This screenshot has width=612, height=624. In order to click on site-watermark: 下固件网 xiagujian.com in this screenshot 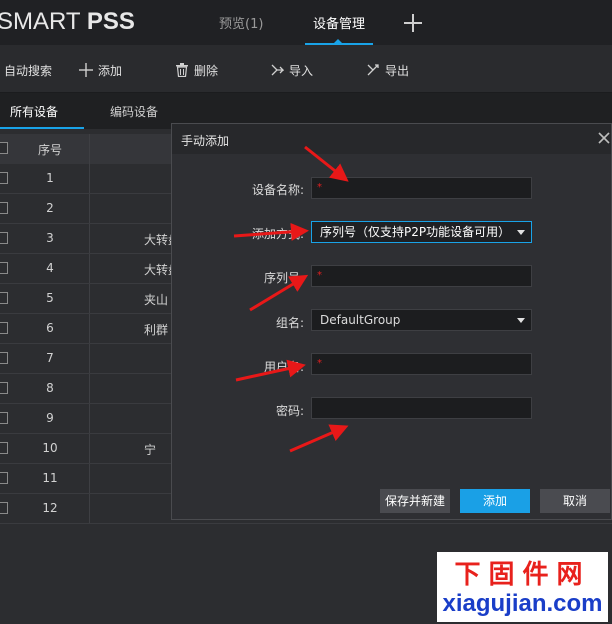, I will do `click(522, 587)`.